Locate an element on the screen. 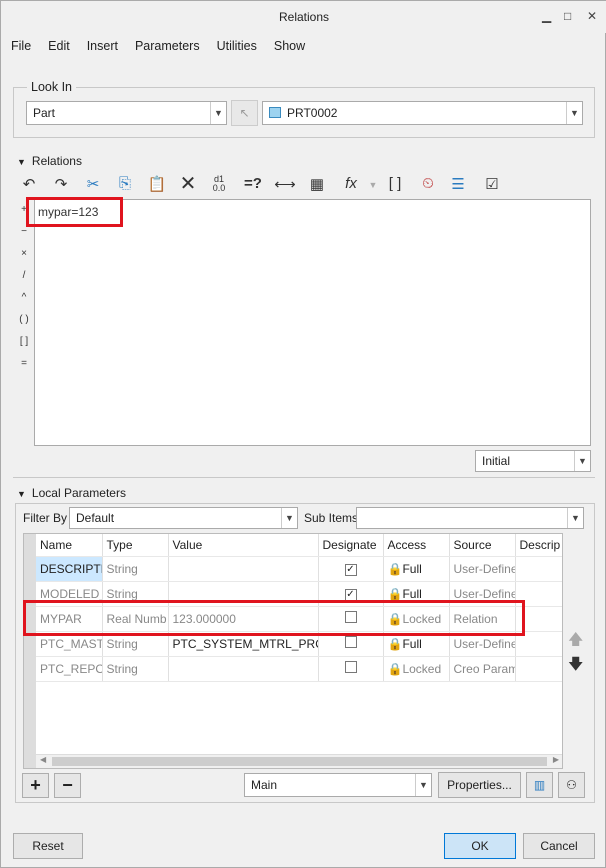  reset-button: Reset is located at coordinates (48, 846).